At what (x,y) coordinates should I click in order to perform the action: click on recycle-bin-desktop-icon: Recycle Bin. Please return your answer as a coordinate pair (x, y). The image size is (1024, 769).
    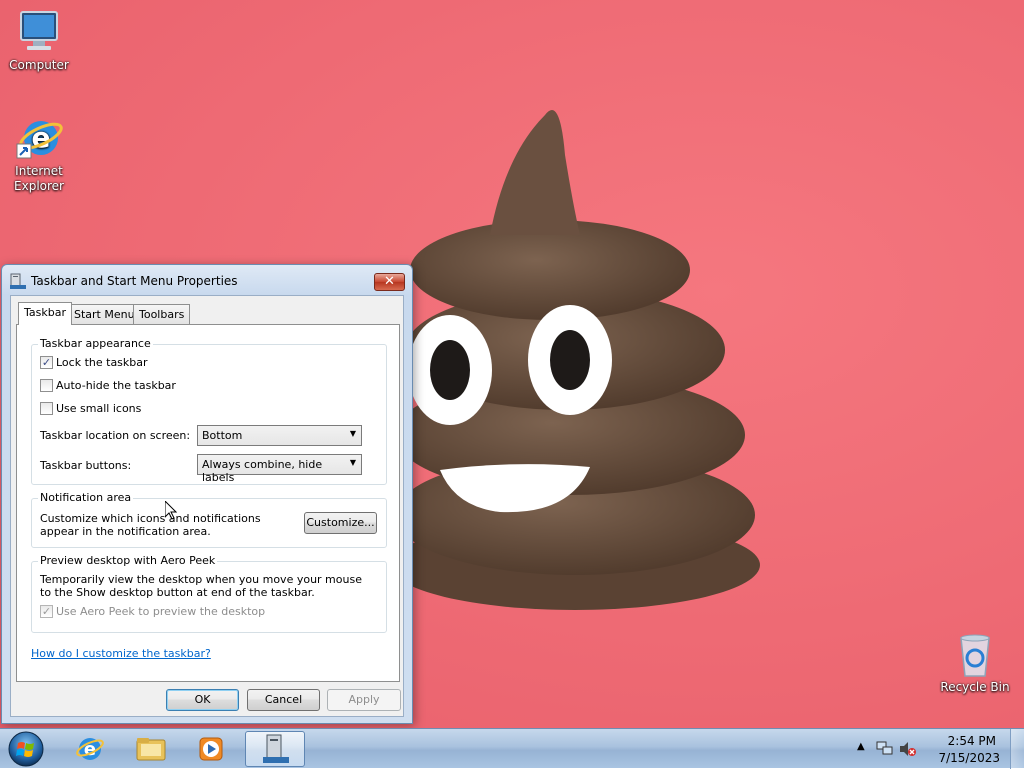
    Looking at the image, I should click on (975, 662).